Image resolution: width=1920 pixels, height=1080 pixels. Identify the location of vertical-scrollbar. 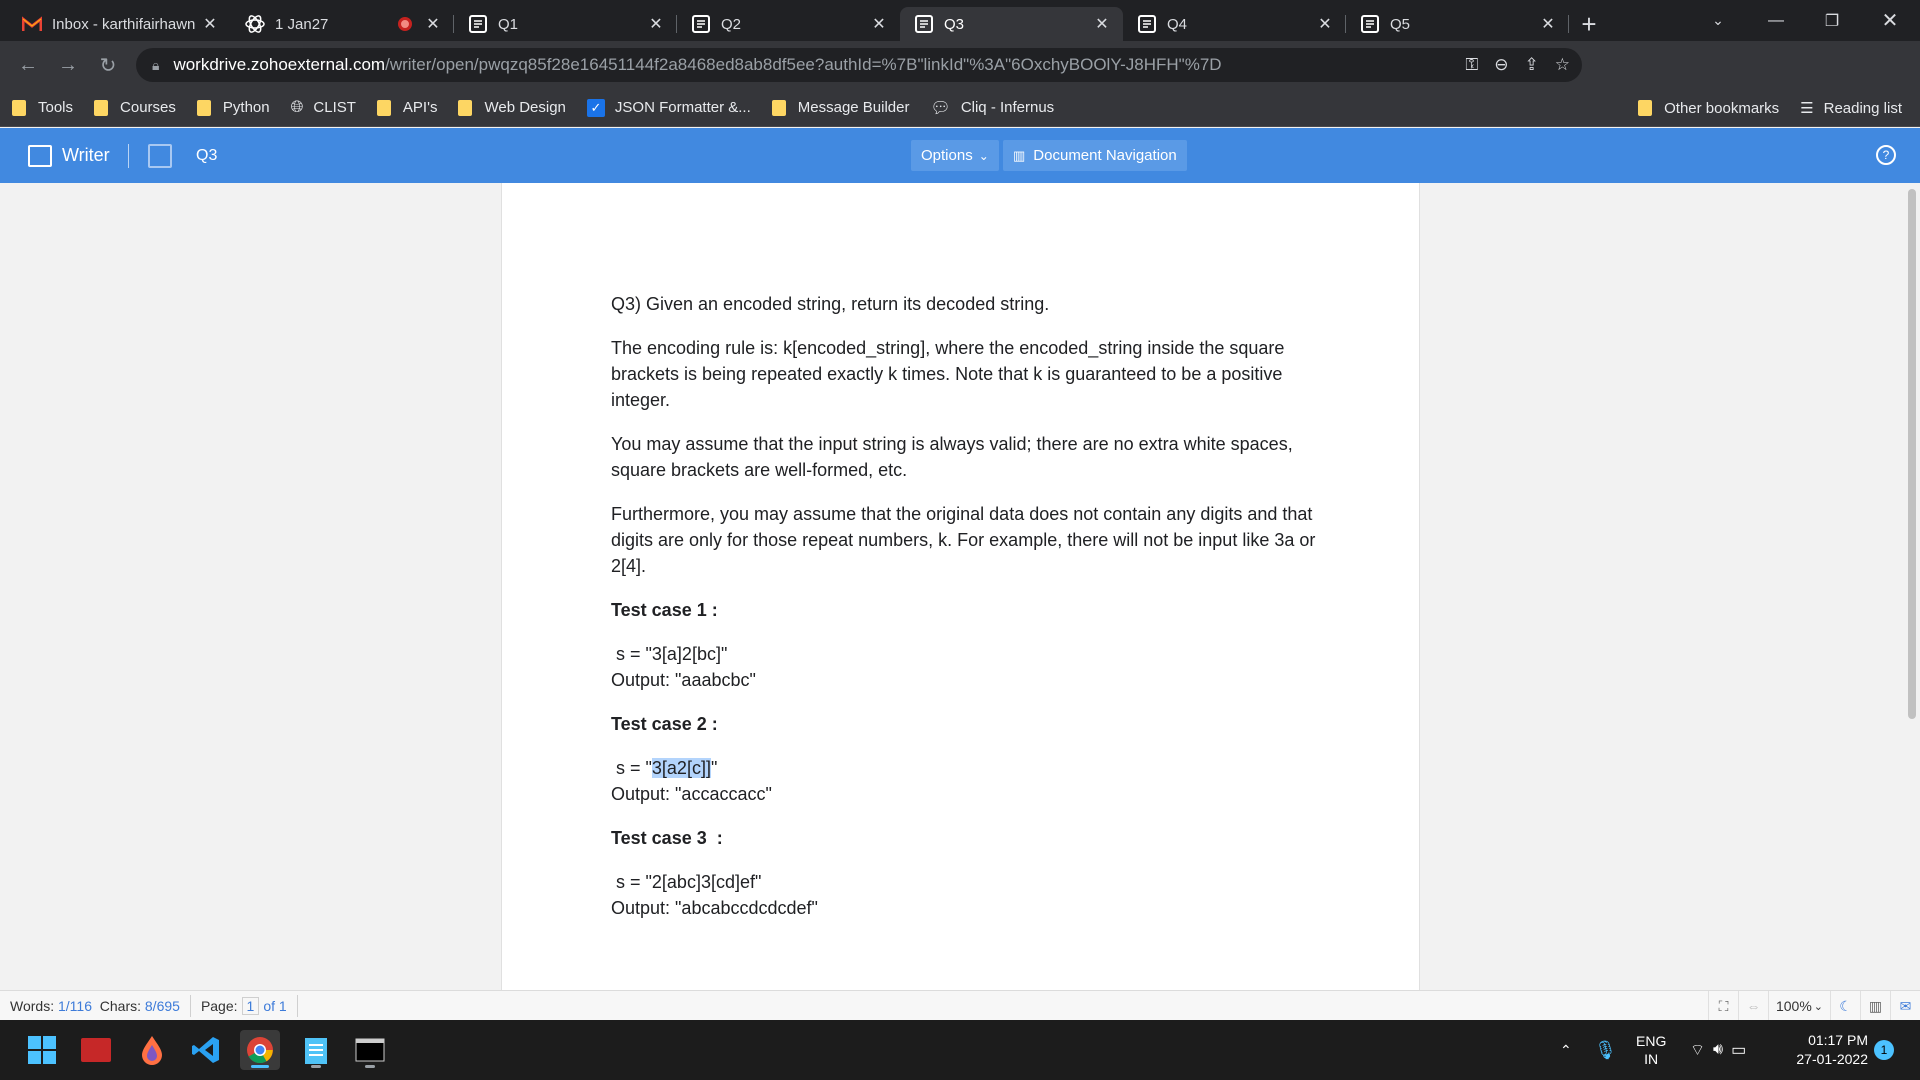
(1912, 454).